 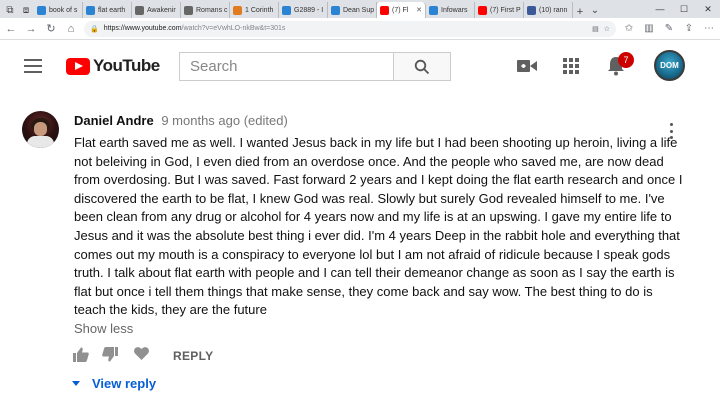 I want to click on browser-tab: Awakenir, so click(x=156, y=10).